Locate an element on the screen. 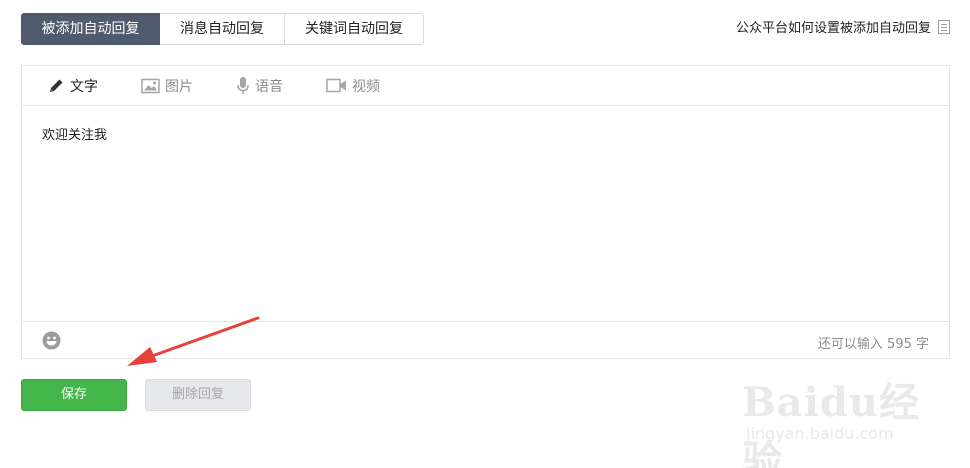 The image size is (970, 468). watermark-sub: jingyan.baidu.com is located at coordinates (820, 433).